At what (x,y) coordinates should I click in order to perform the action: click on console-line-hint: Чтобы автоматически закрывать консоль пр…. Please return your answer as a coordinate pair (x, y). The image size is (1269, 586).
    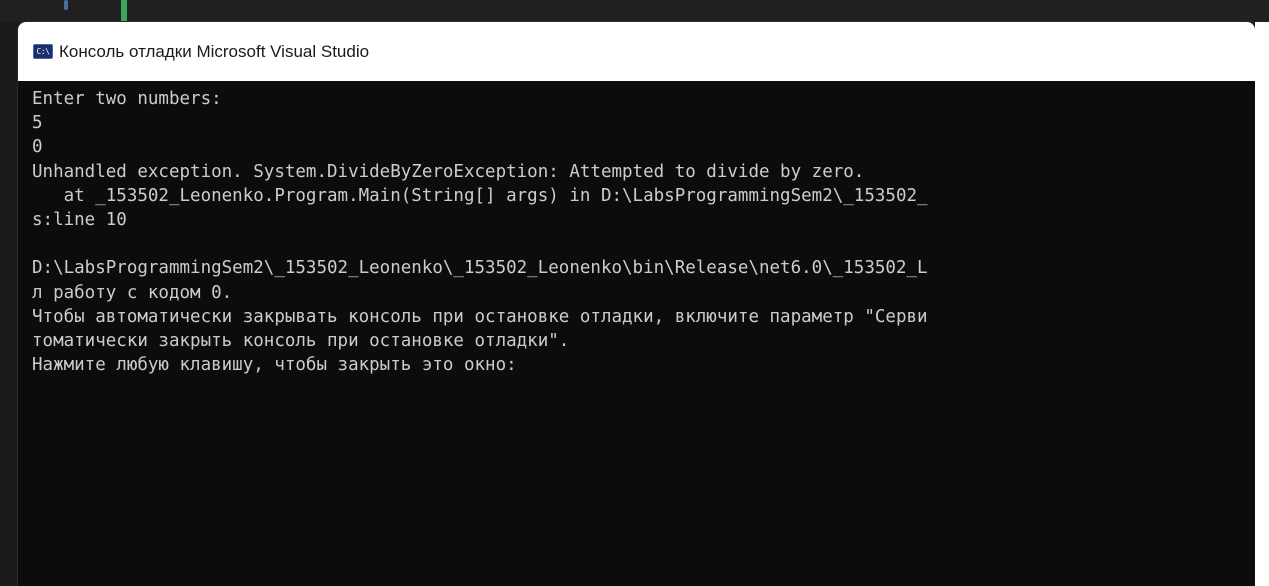
    Looking at the image, I should click on (480, 316).